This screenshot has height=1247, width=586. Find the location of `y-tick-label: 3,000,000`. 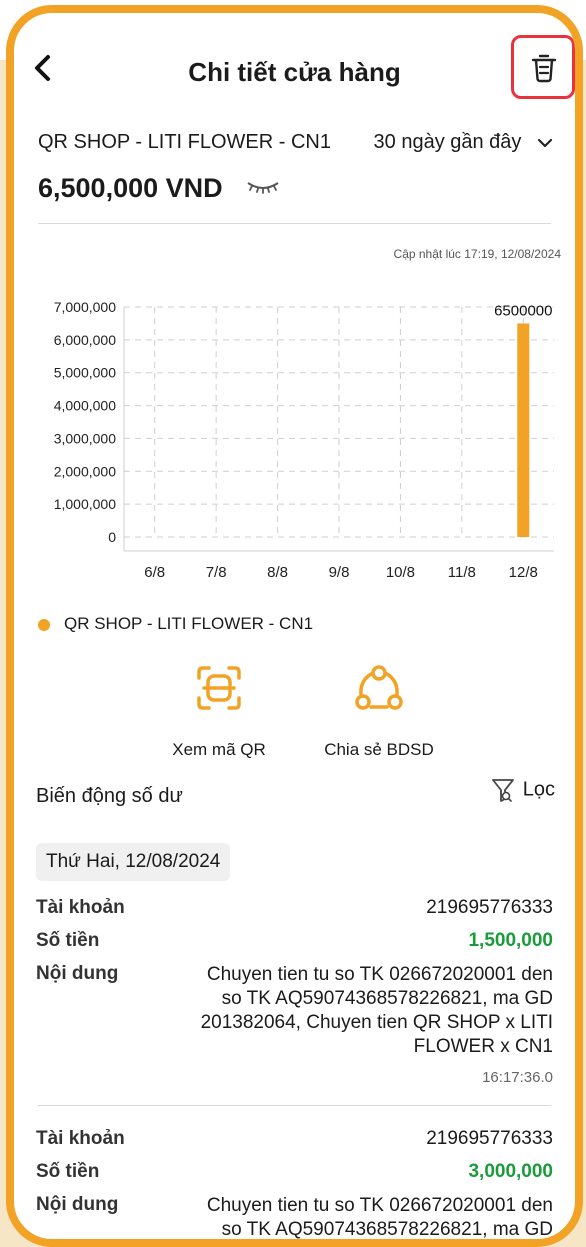

y-tick-label: 3,000,000 is located at coordinates (85, 438).